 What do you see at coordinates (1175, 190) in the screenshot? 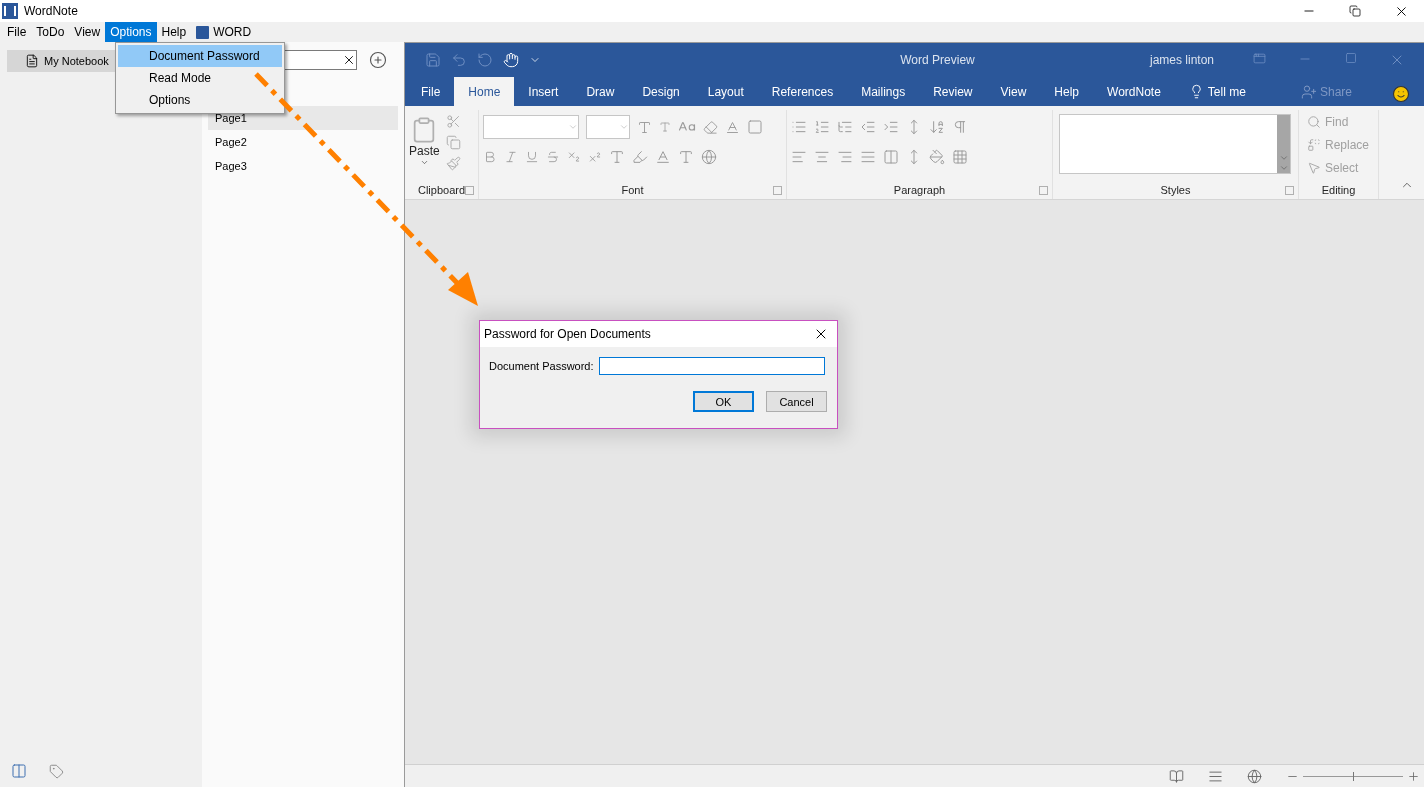
I see `group-label: Styles` at bounding box center [1175, 190].